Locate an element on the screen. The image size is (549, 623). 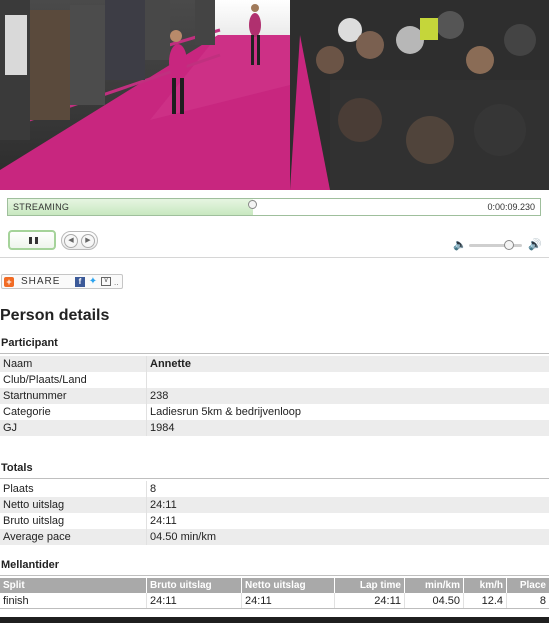
field-label: Plaats is located at coordinates (73, 489).